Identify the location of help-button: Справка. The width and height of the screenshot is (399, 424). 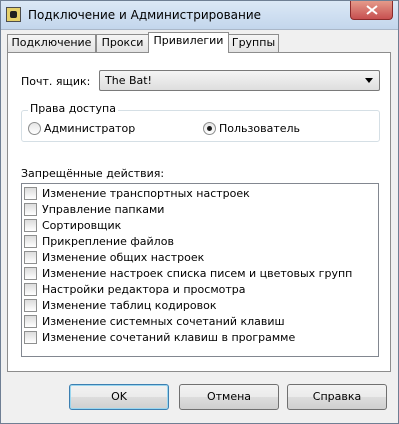
(337, 397).